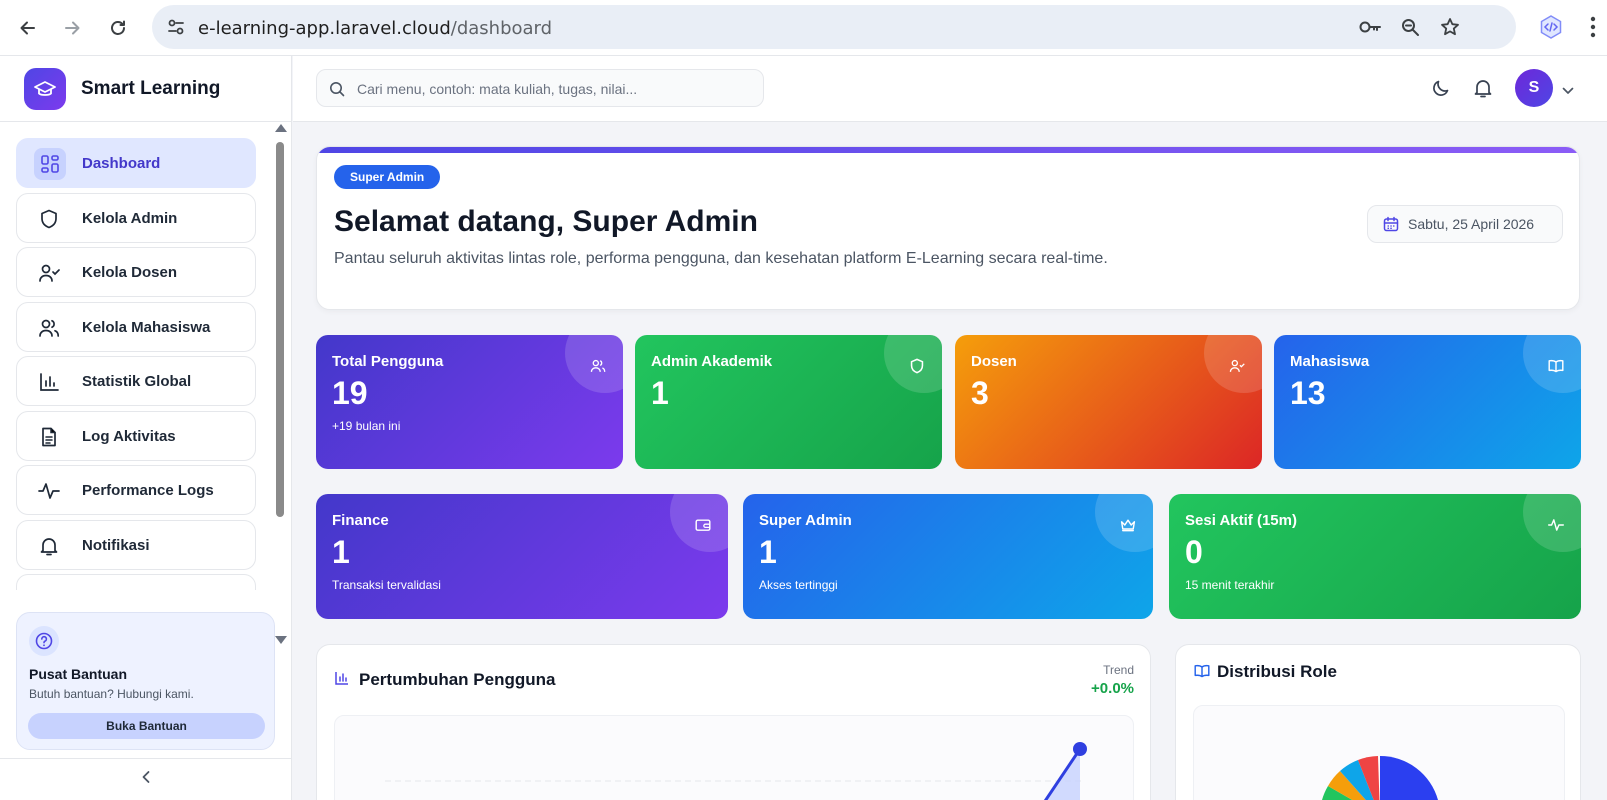 The image size is (1607, 800). What do you see at coordinates (457, 679) in the screenshot?
I see `growth-title: Pertumbuhan Pengguna` at bounding box center [457, 679].